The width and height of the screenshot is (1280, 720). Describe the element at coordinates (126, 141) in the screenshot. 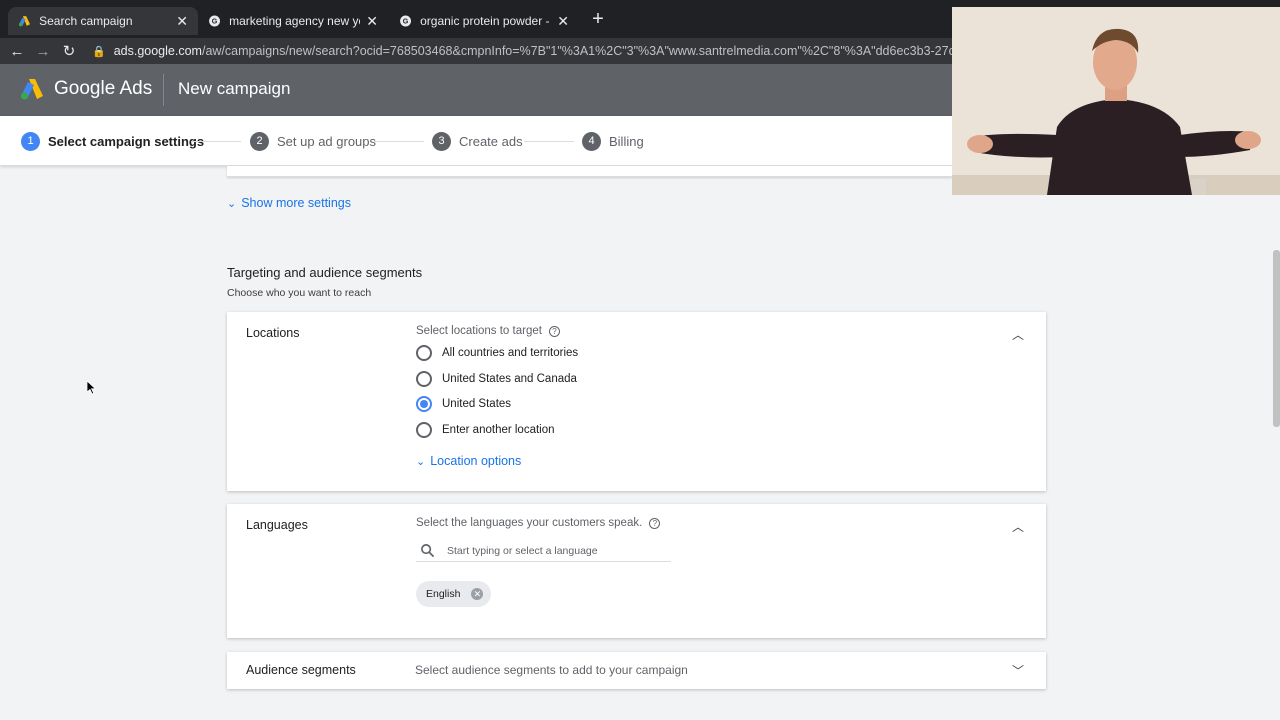

I see `step-label: Select campaign settings` at that location.